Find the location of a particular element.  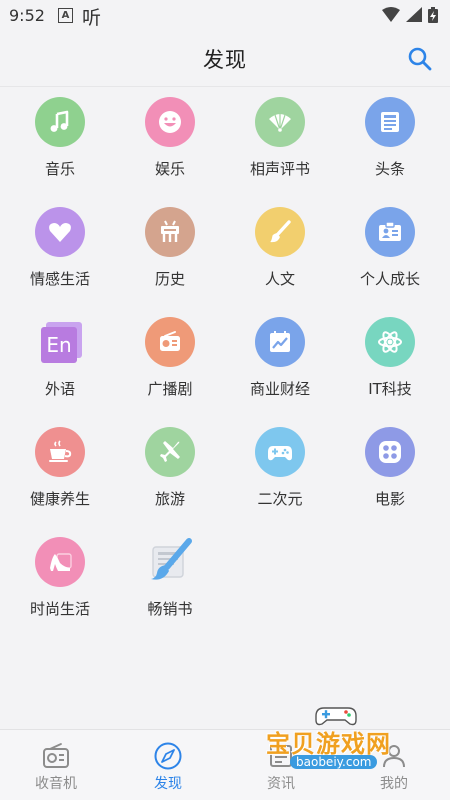

category-travel: 旅游 is located at coordinates (170, 467).